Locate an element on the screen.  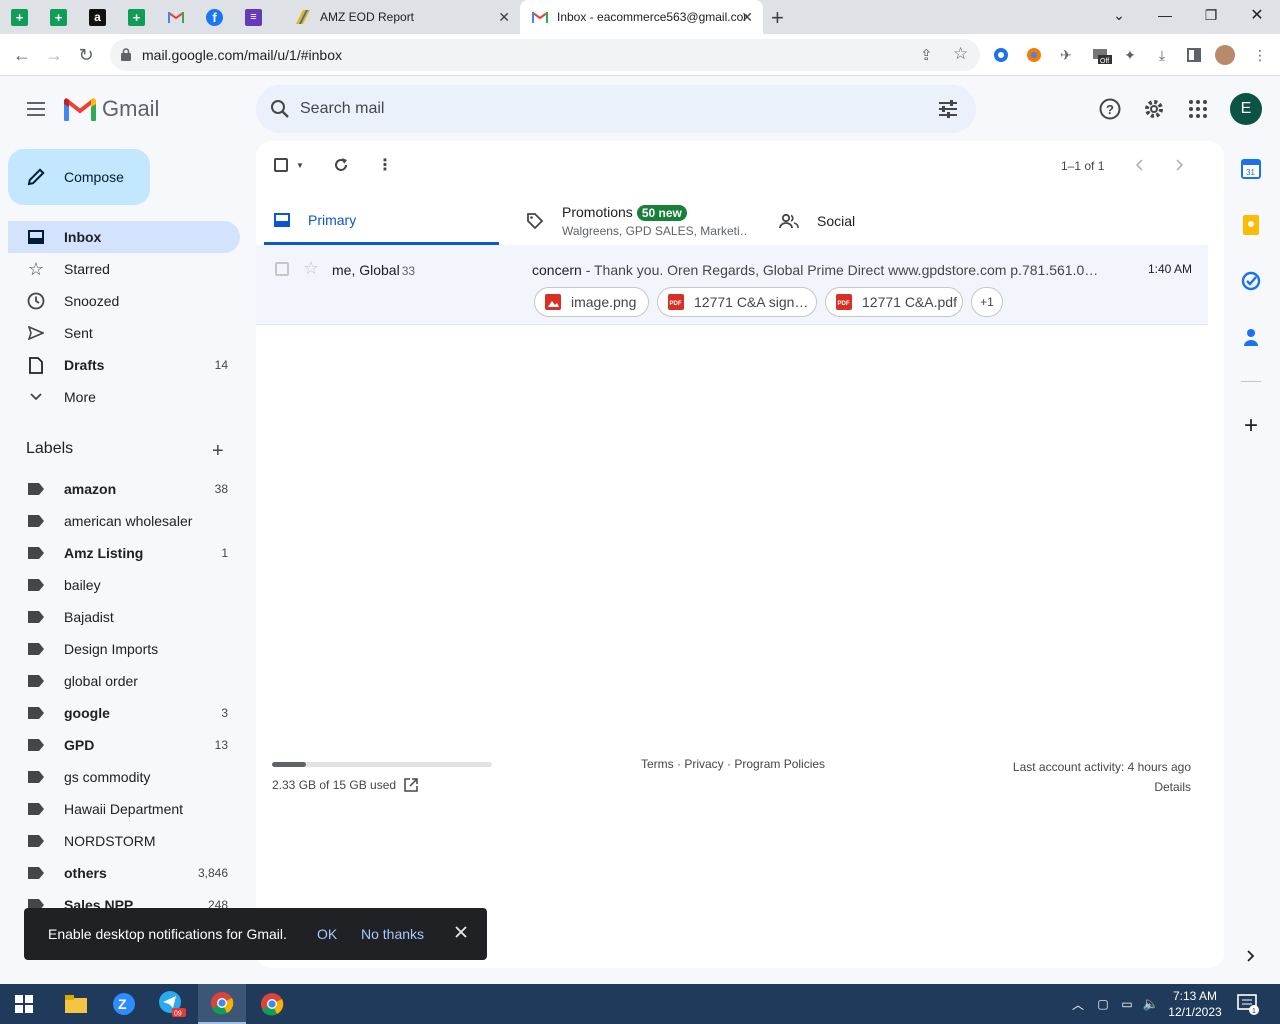
terms-link: Terms is located at coordinates (657, 764).